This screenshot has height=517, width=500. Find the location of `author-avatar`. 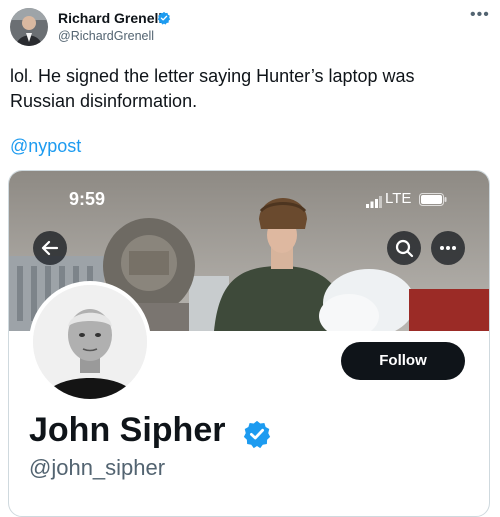

author-avatar is located at coordinates (29, 27).